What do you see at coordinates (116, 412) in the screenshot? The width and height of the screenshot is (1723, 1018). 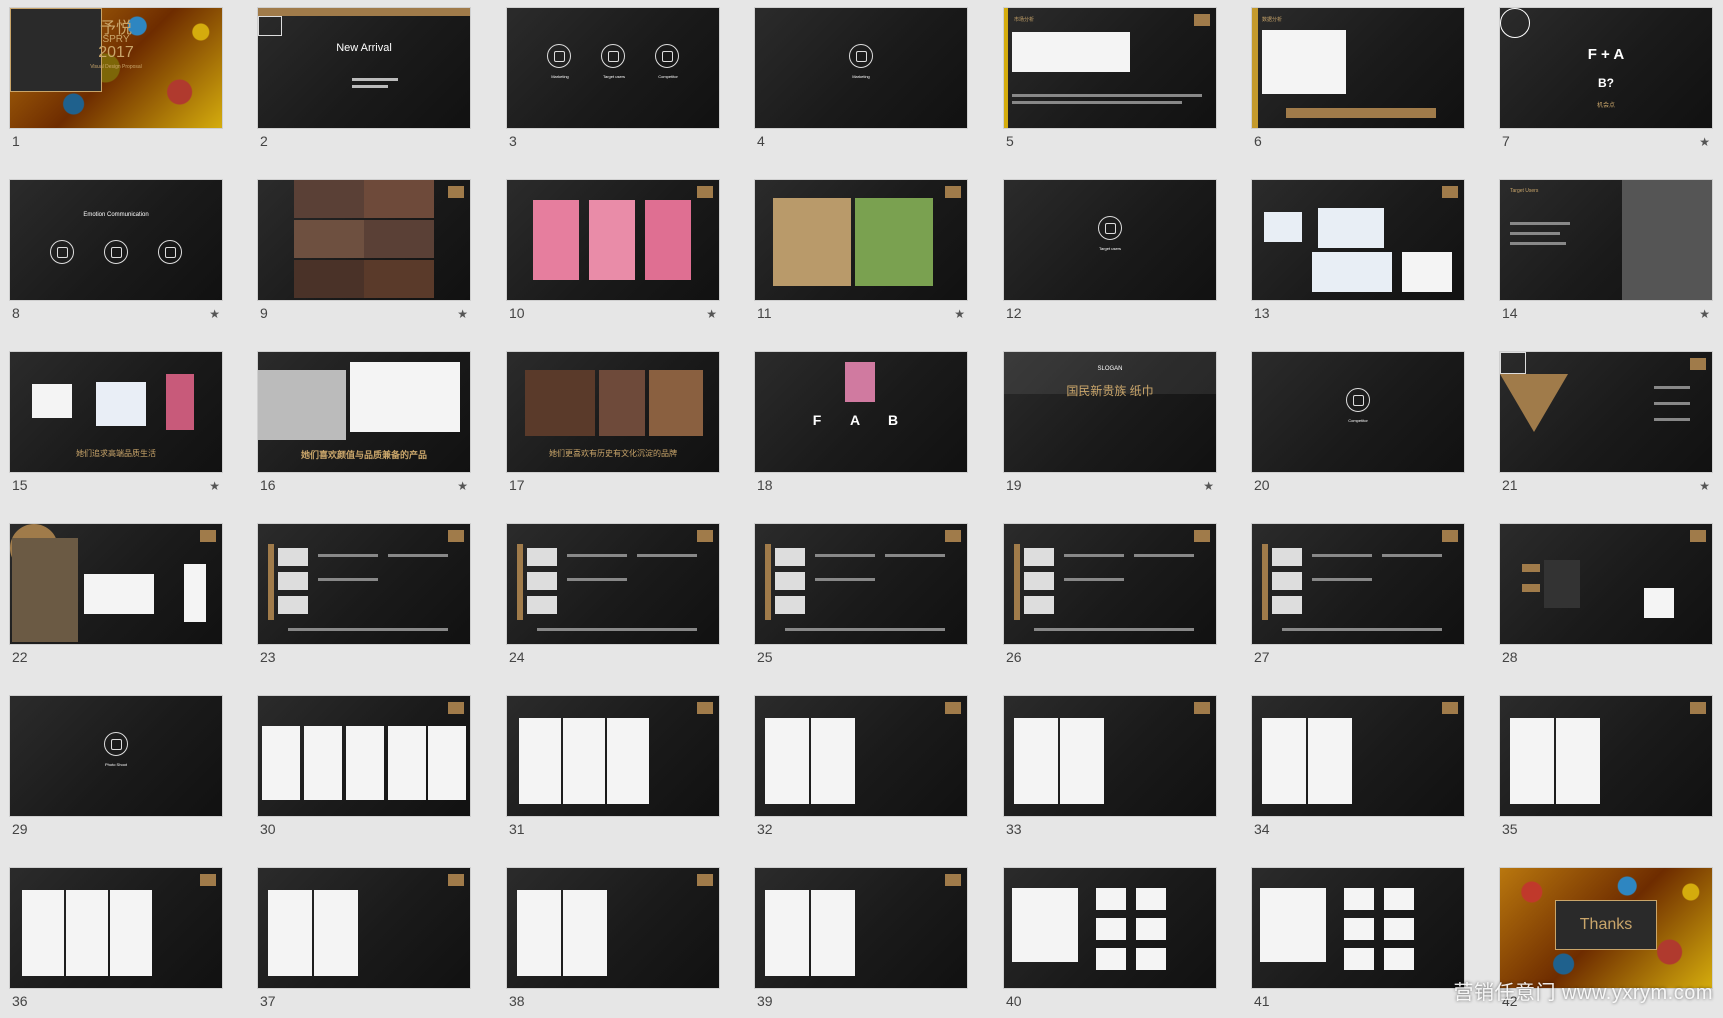 I see `slide-thumbnail: 她们追求高端品质生活` at bounding box center [116, 412].